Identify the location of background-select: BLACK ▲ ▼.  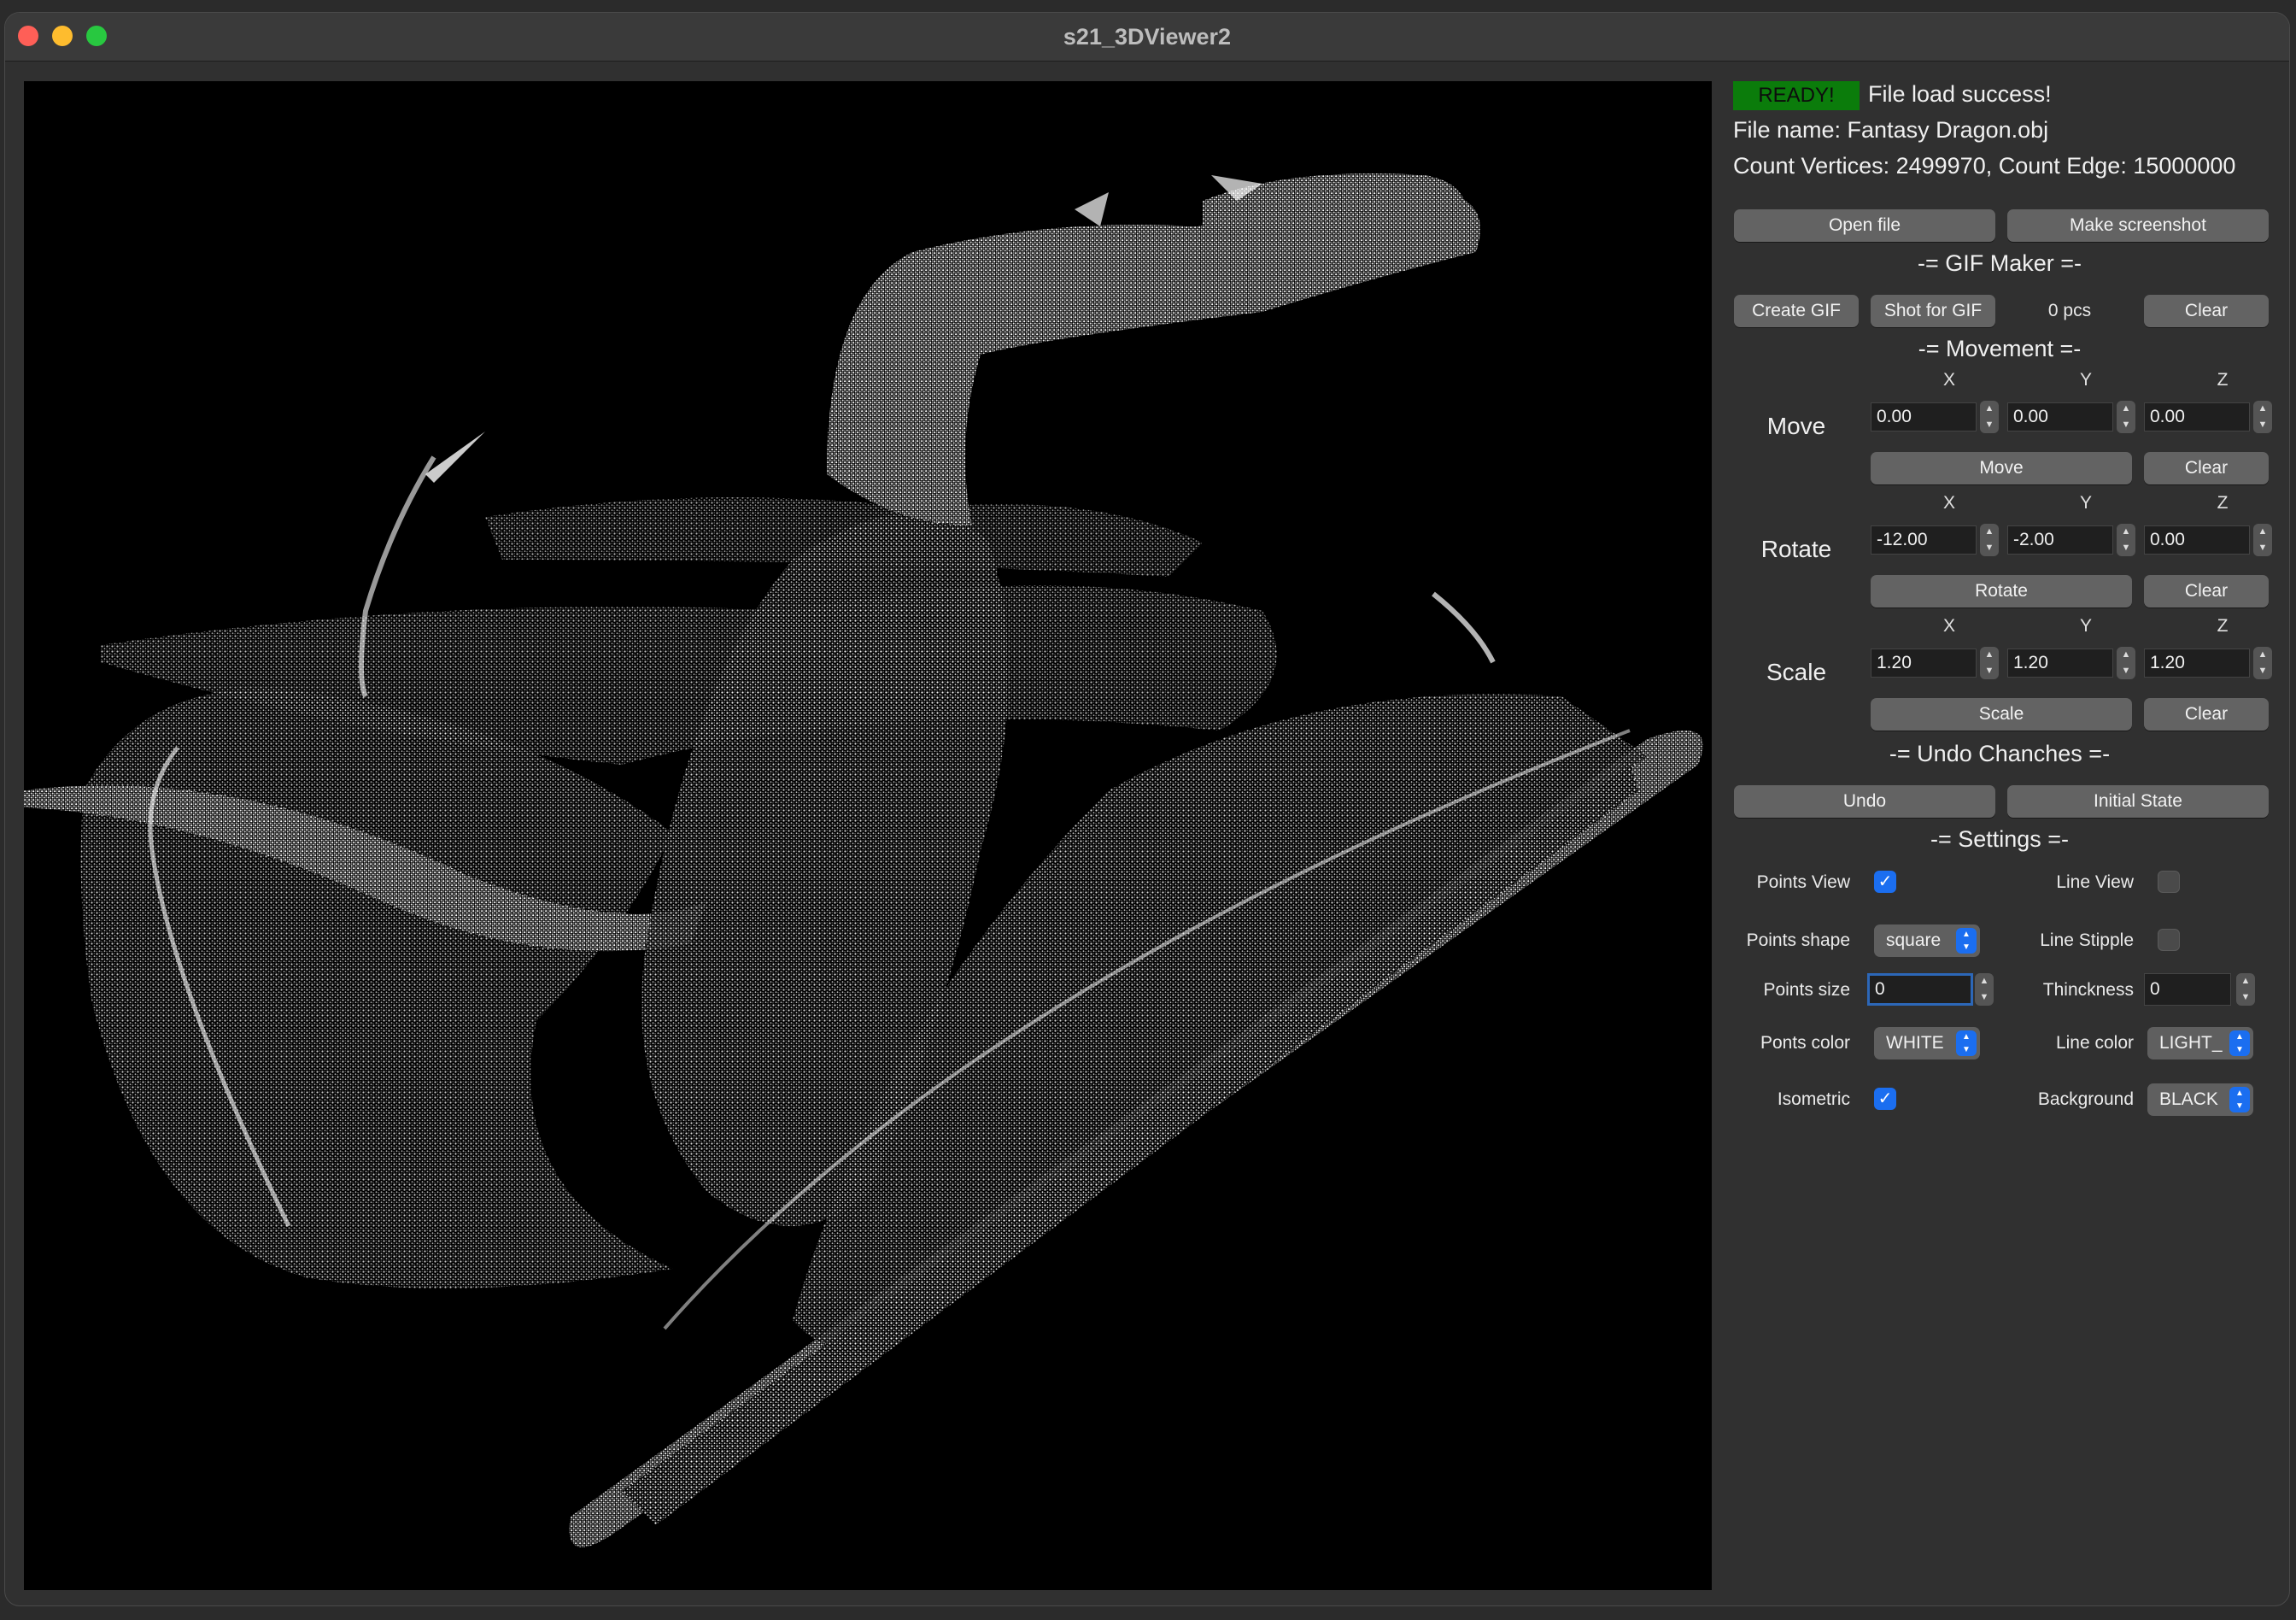
(2200, 1099).